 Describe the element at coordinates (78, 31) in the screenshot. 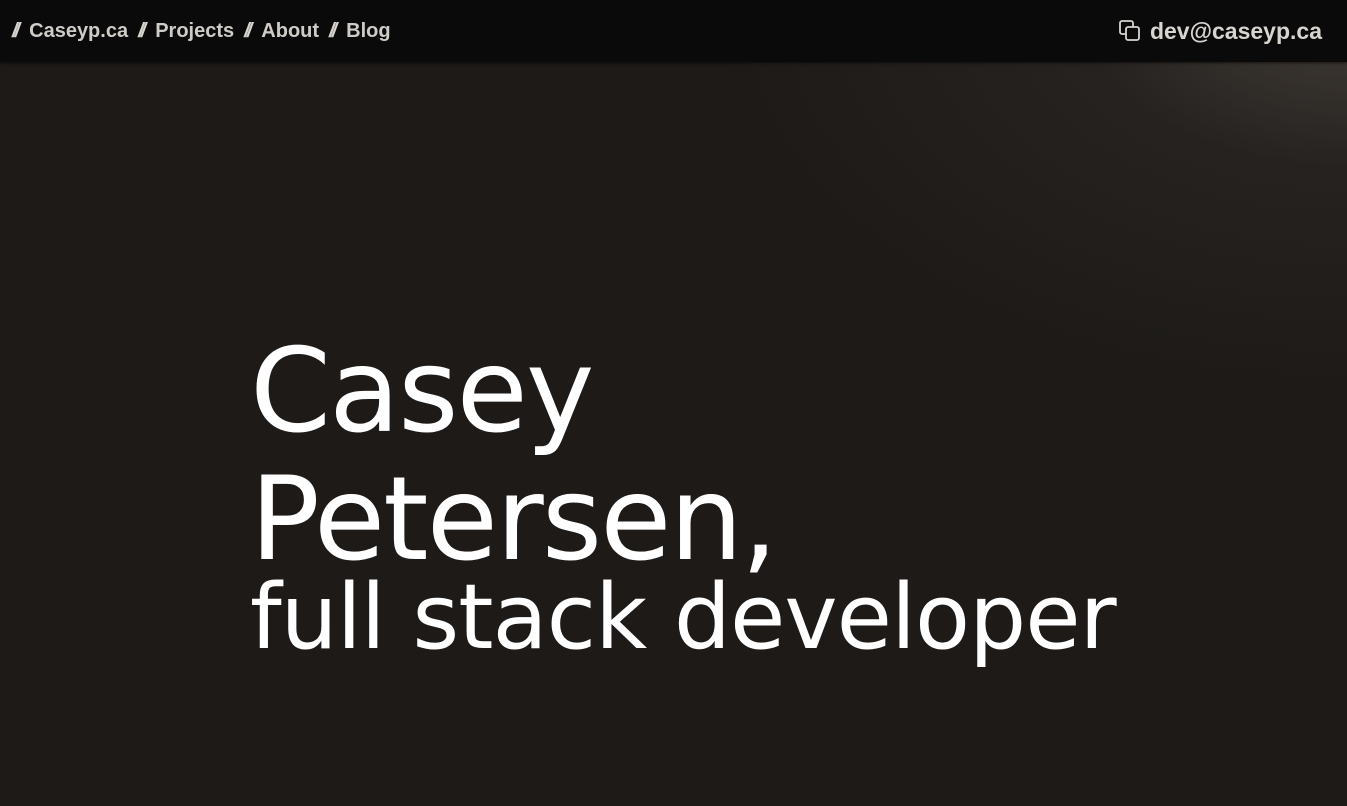

I see `nav-link-home: Caseyp.ca` at that location.